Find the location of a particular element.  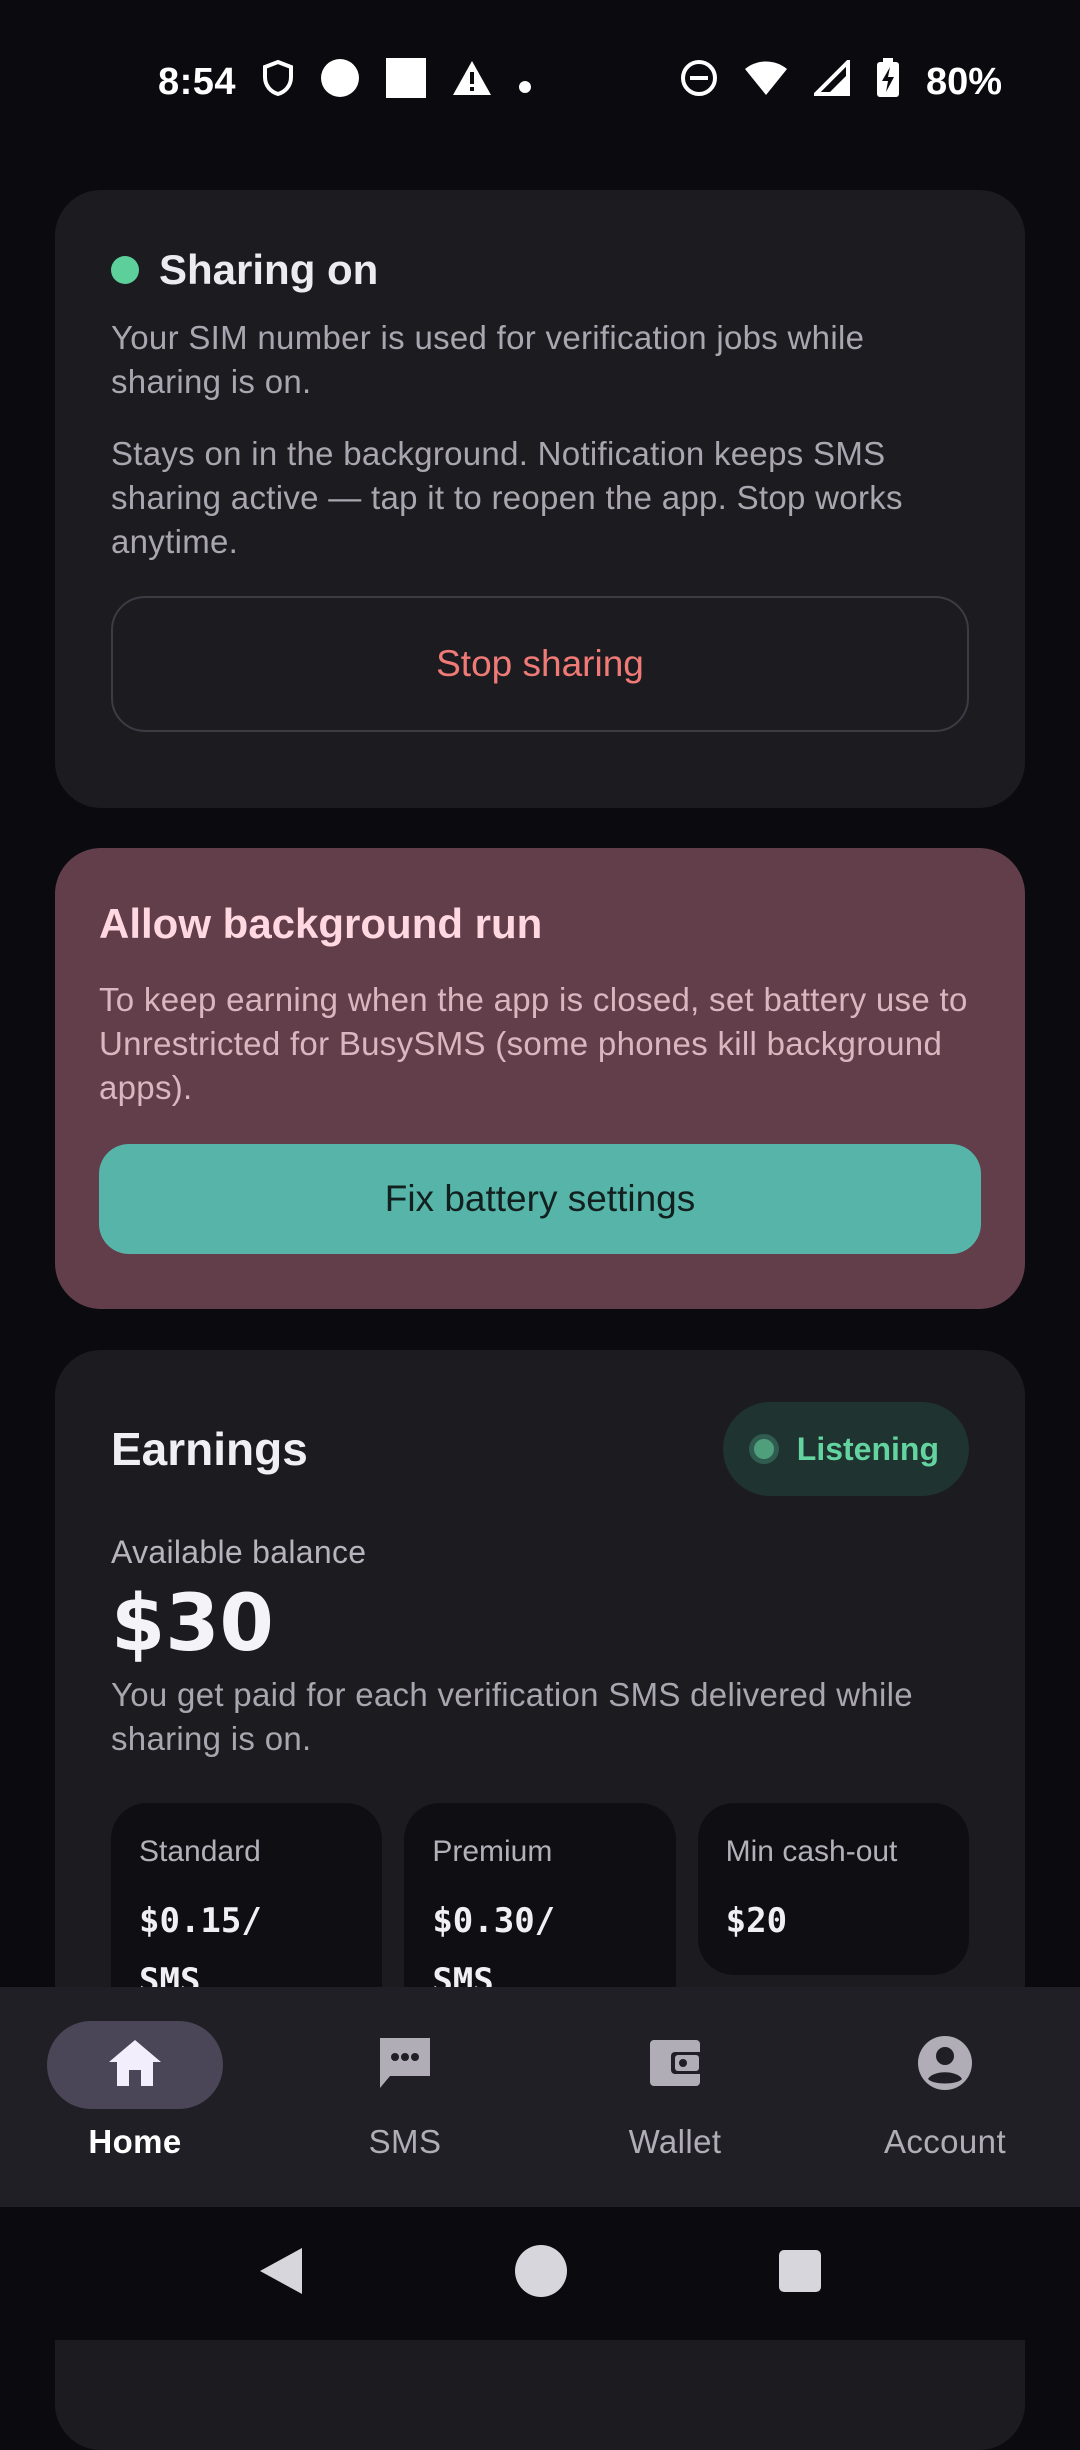

square-icon is located at coordinates (406, 82).